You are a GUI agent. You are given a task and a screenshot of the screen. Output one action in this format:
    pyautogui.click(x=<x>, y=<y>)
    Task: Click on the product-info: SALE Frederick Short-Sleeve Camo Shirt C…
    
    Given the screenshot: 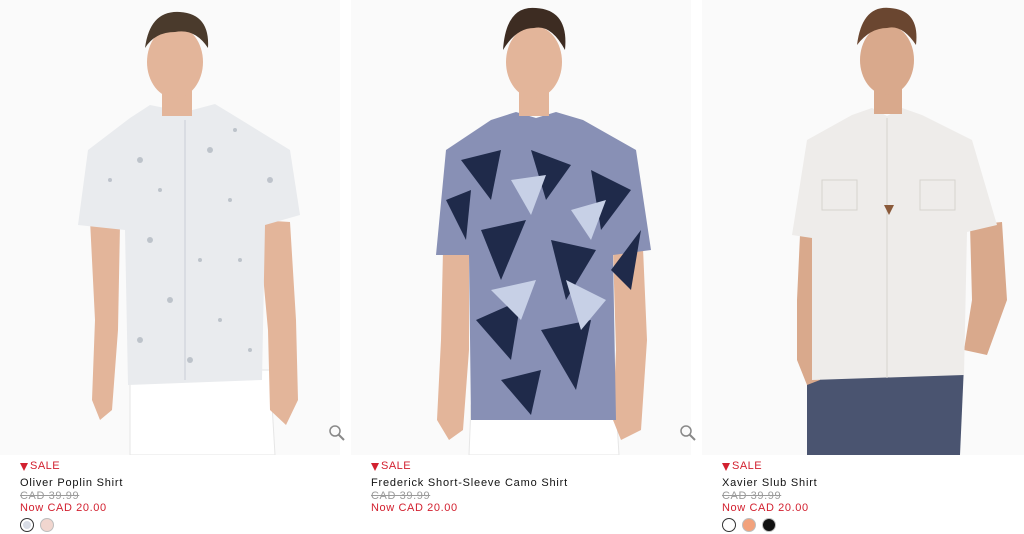 What is the action you would take?
    pyautogui.click(x=469, y=487)
    